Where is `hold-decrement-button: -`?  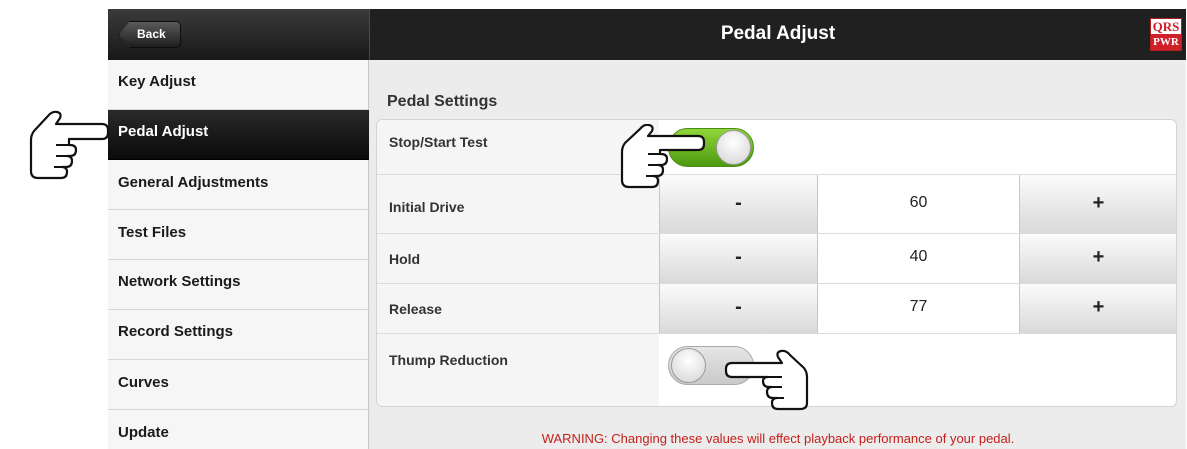 hold-decrement-button: - is located at coordinates (738, 258).